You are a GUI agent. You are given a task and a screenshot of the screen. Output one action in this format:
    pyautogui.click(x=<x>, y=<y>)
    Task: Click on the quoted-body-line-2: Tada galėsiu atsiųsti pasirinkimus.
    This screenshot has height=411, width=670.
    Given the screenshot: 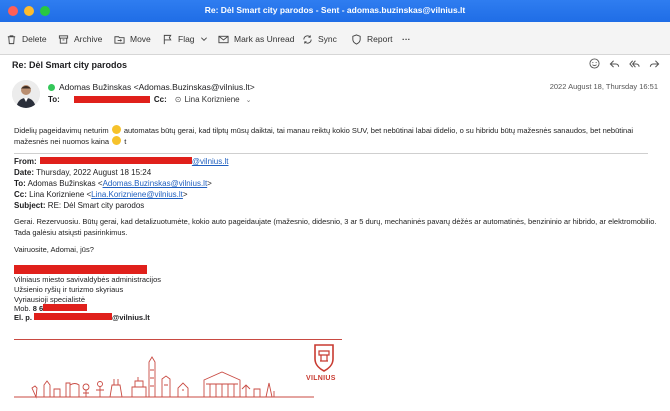 What is the action you would take?
    pyautogui.click(x=71, y=232)
    